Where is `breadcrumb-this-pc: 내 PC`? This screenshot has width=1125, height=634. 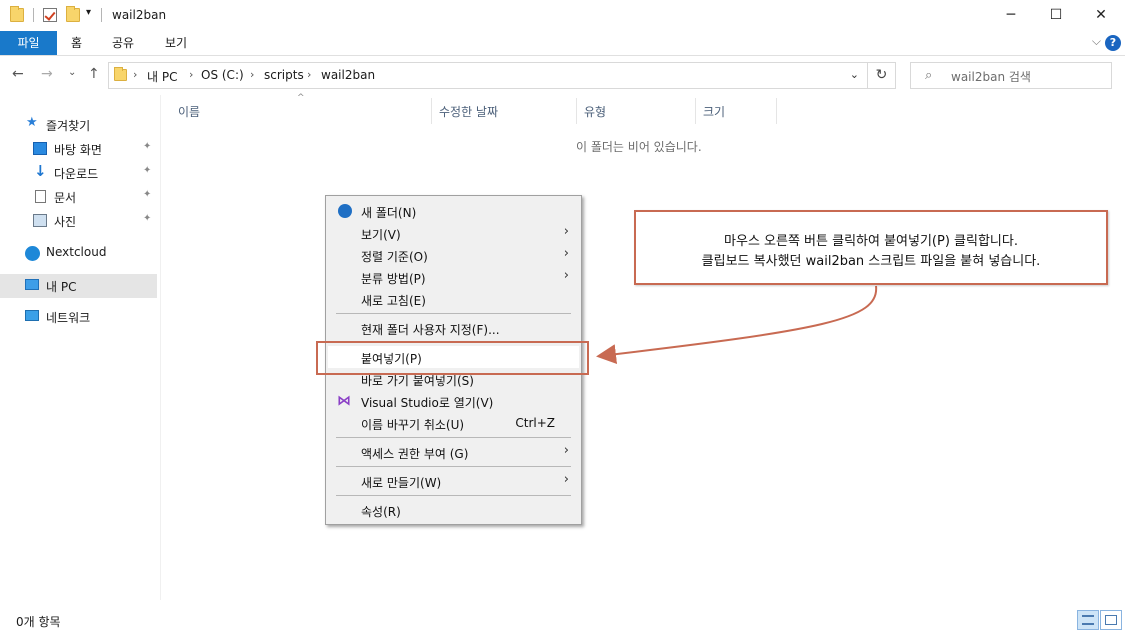 breadcrumb-this-pc: 내 PC is located at coordinates (162, 76).